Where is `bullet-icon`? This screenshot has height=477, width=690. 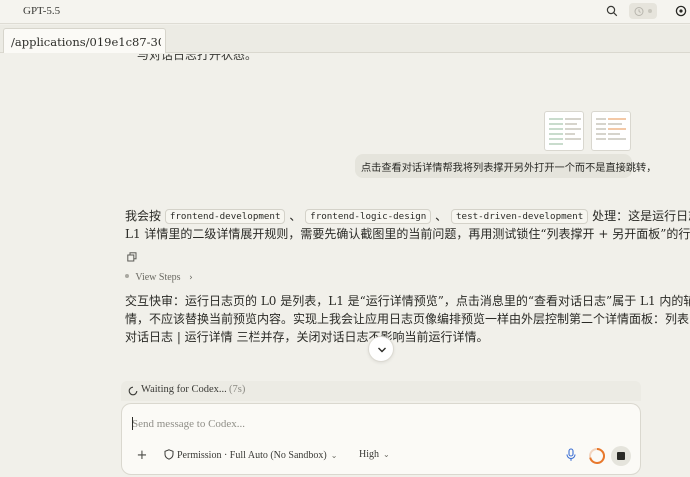
bullet-icon is located at coordinates (127, 276).